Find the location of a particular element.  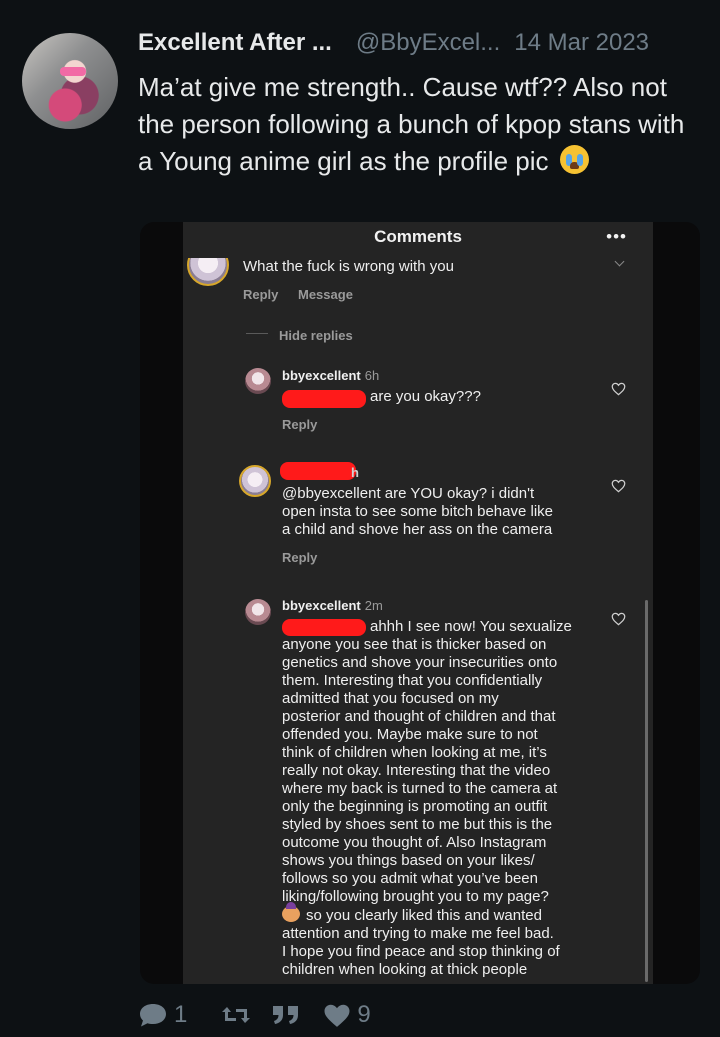

comments-title: Comments is located at coordinates (418, 236).